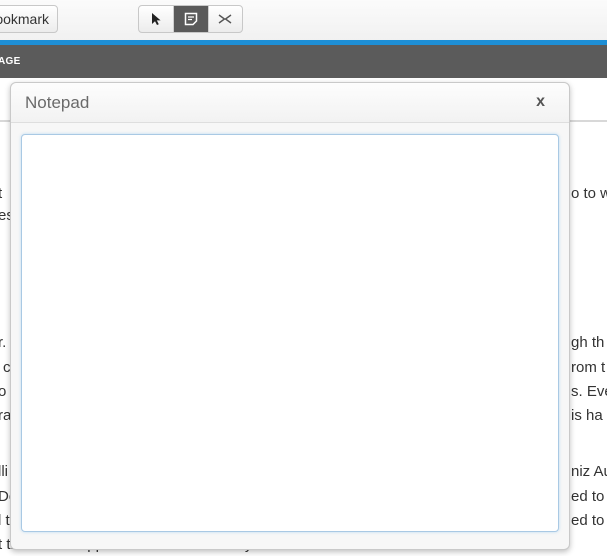 The height and width of the screenshot is (556, 607). I want to click on article-text-fragment: lli, so click(4, 471).